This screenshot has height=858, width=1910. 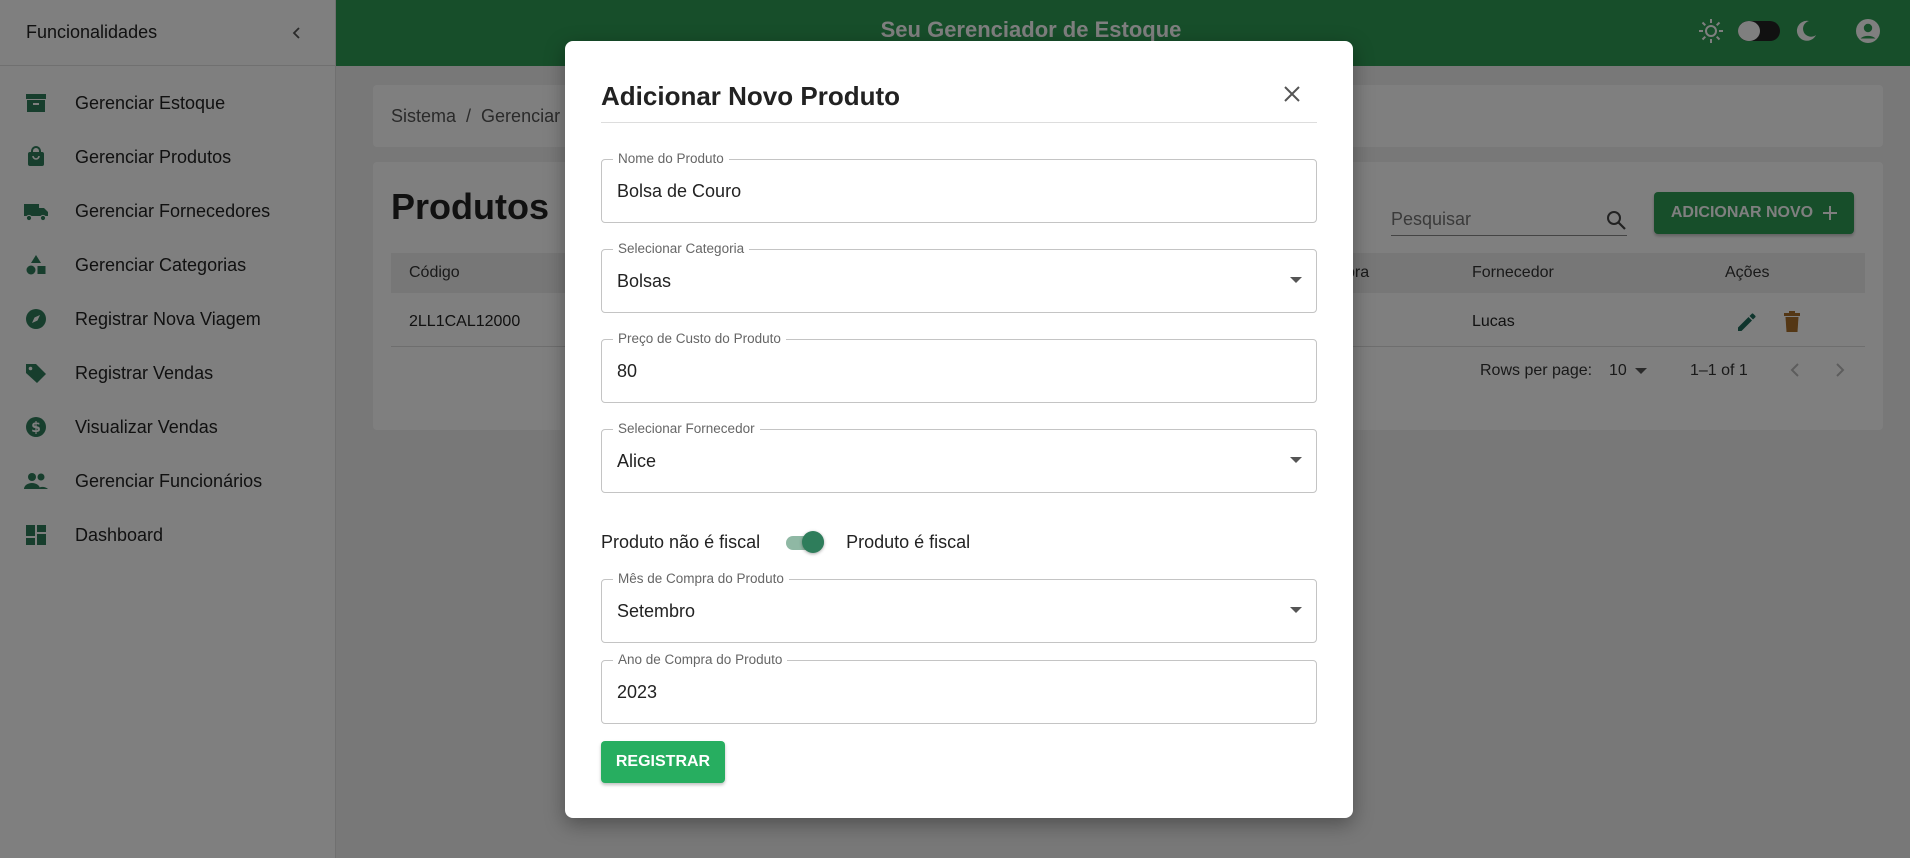 I want to click on close-button, so click(x=1294, y=96).